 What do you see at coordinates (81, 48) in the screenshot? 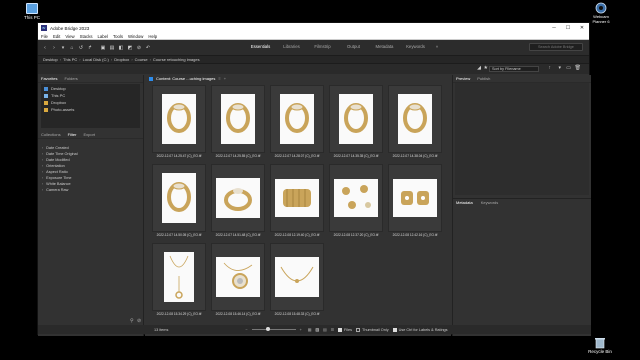
I see `rotate-icon: ↺` at bounding box center [81, 48].